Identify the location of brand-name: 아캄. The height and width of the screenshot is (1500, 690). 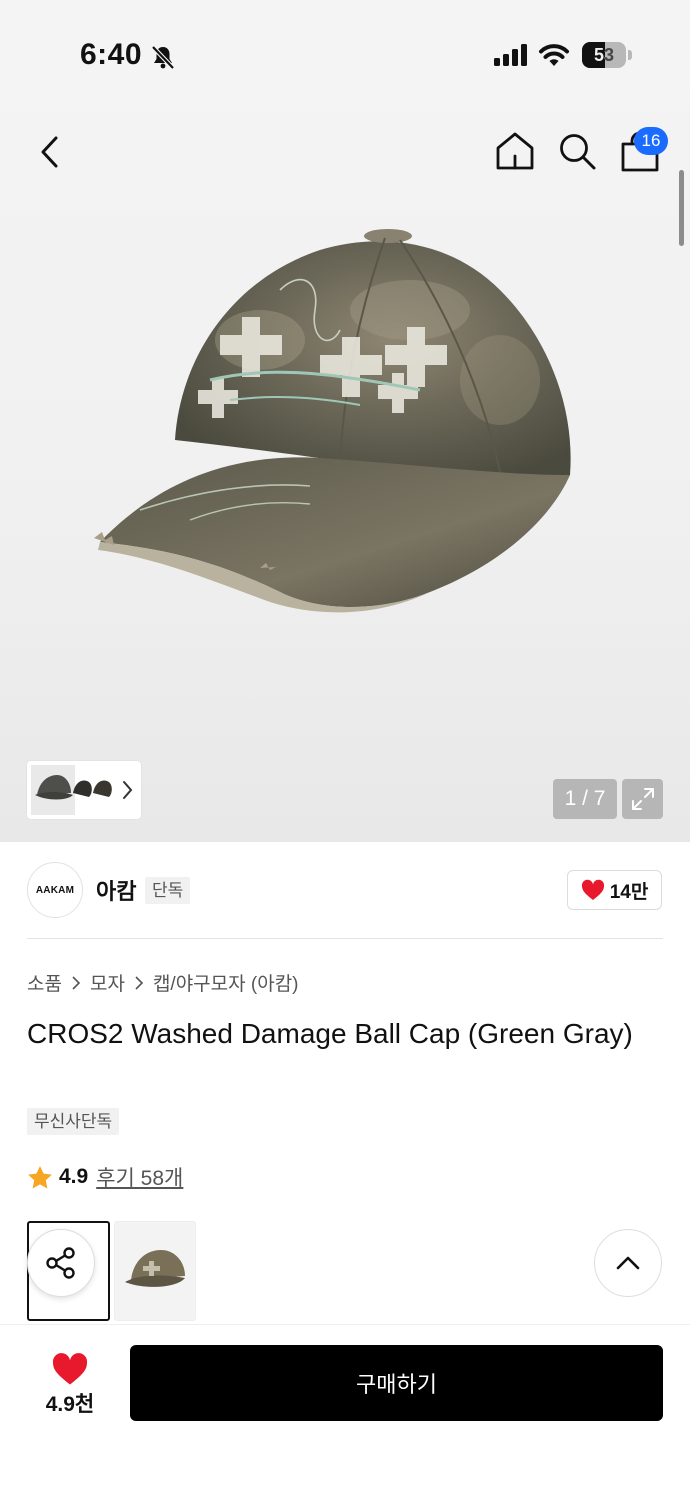
(116, 890).